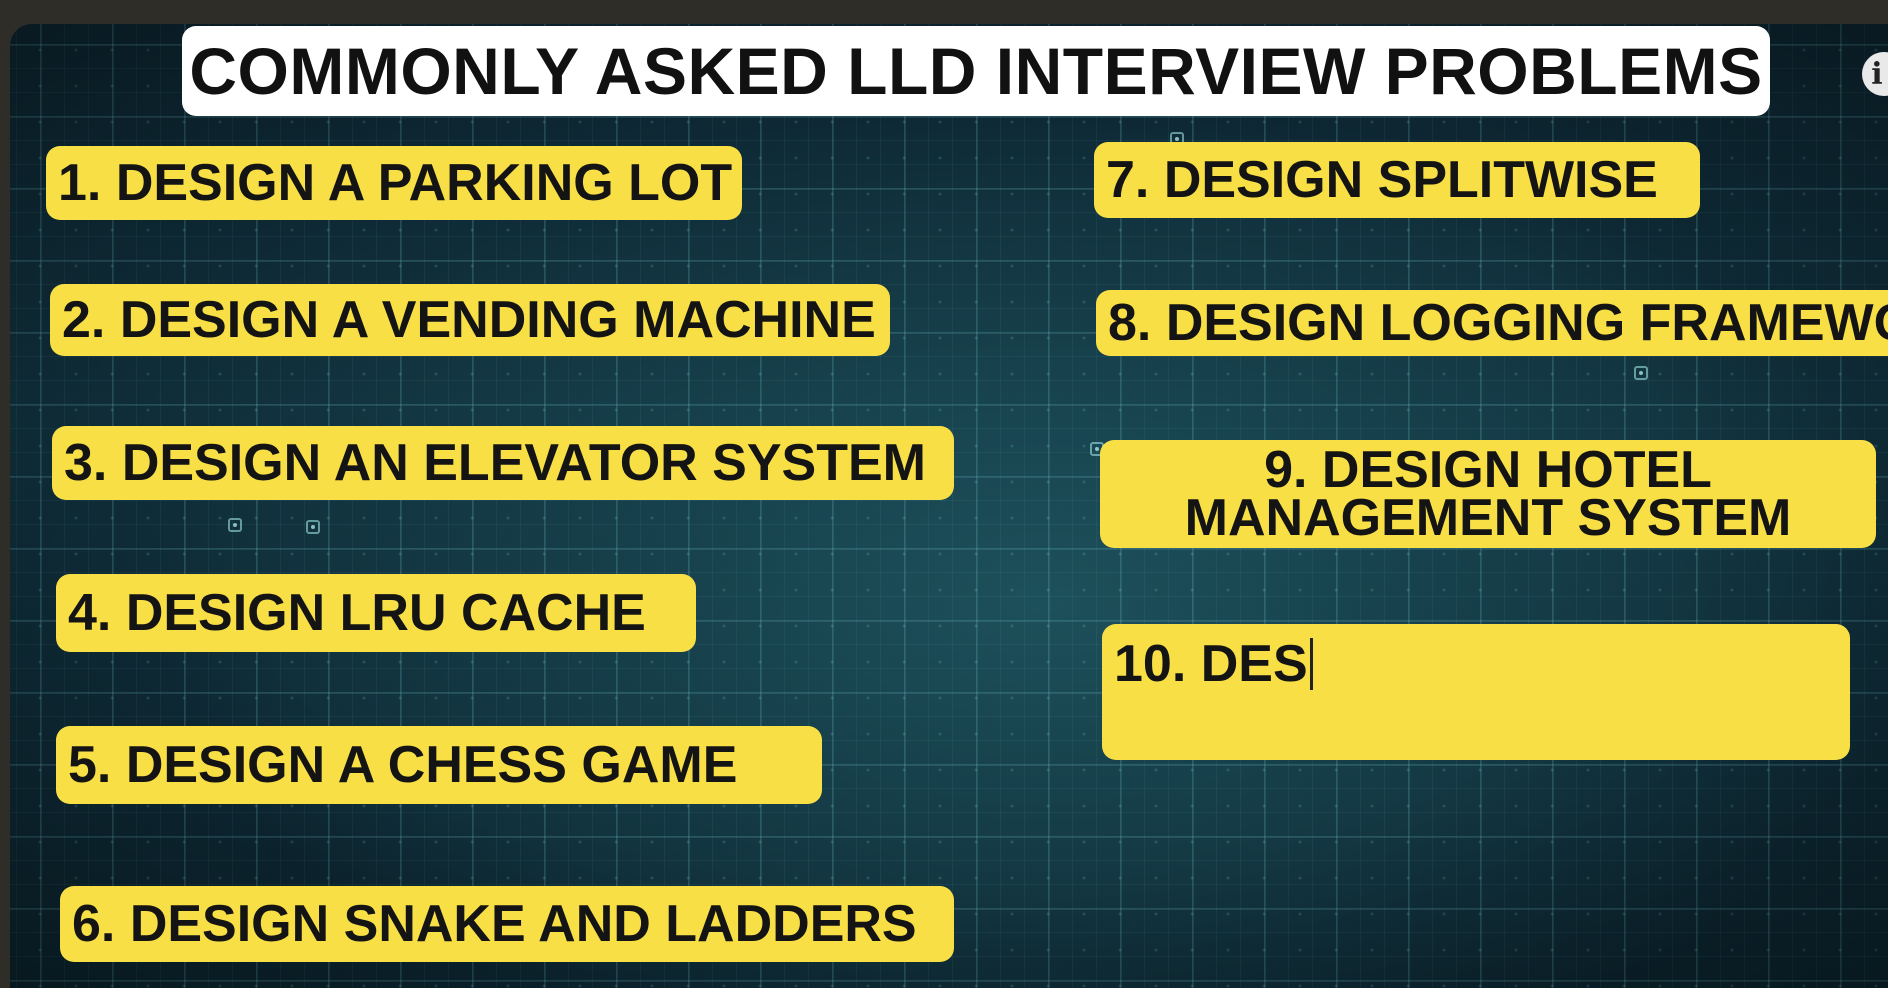 The width and height of the screenshot is (1888, 988). Describe the element at coordinates (403, 765) in the screenshot. I see `item-label: 5. DESIGN A CHESS GAME` at that location.